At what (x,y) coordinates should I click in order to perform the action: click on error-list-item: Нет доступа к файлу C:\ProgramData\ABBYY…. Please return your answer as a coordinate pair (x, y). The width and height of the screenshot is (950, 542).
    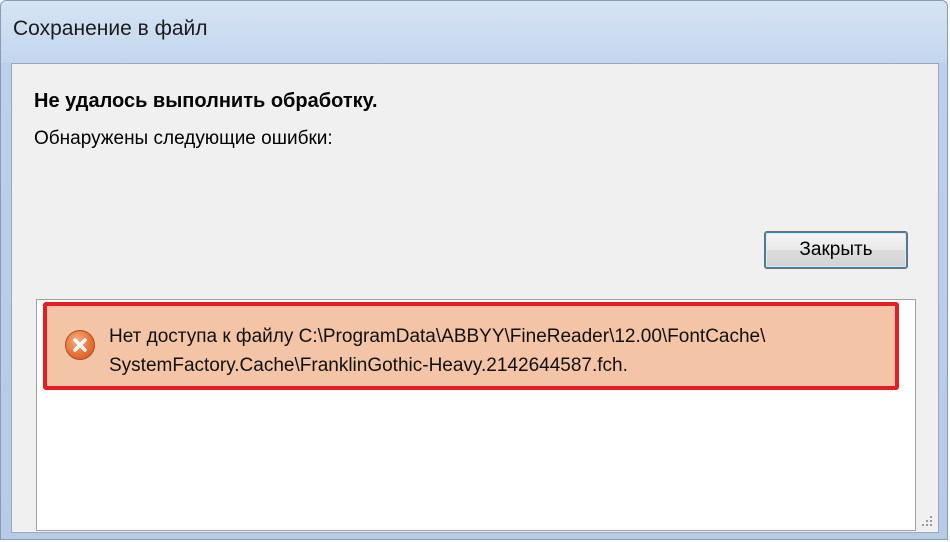
    Looking at the image, I should click on (471, 346).